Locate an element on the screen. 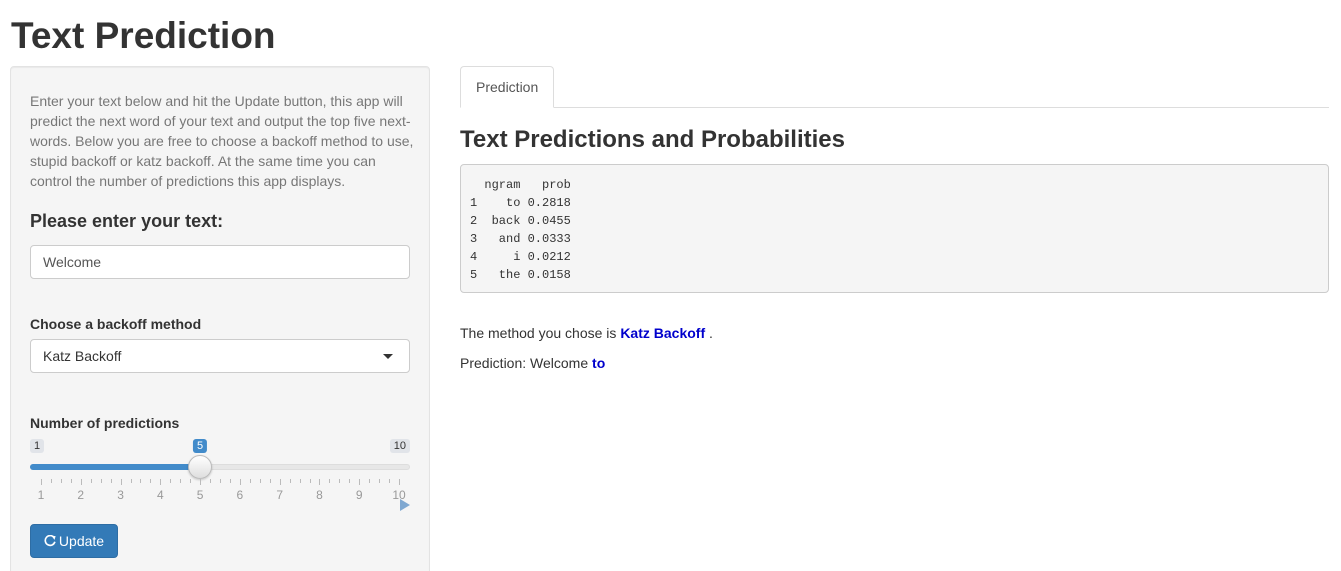 Image resolution: width=1341 pixels, height=571 pixels. predictions-slider-label: Number of predictions is located at coordinates (105, 423).